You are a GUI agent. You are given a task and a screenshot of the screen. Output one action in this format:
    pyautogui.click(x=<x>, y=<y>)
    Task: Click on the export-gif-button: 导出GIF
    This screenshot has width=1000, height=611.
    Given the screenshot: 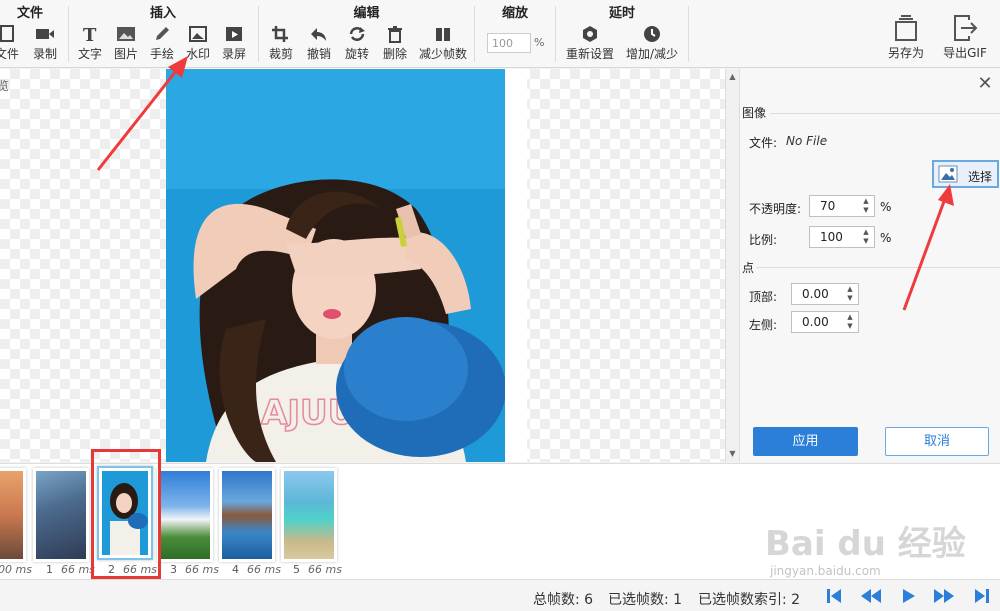 What is the action you would take?
    pyautogui.click(x=965, y=40)
    